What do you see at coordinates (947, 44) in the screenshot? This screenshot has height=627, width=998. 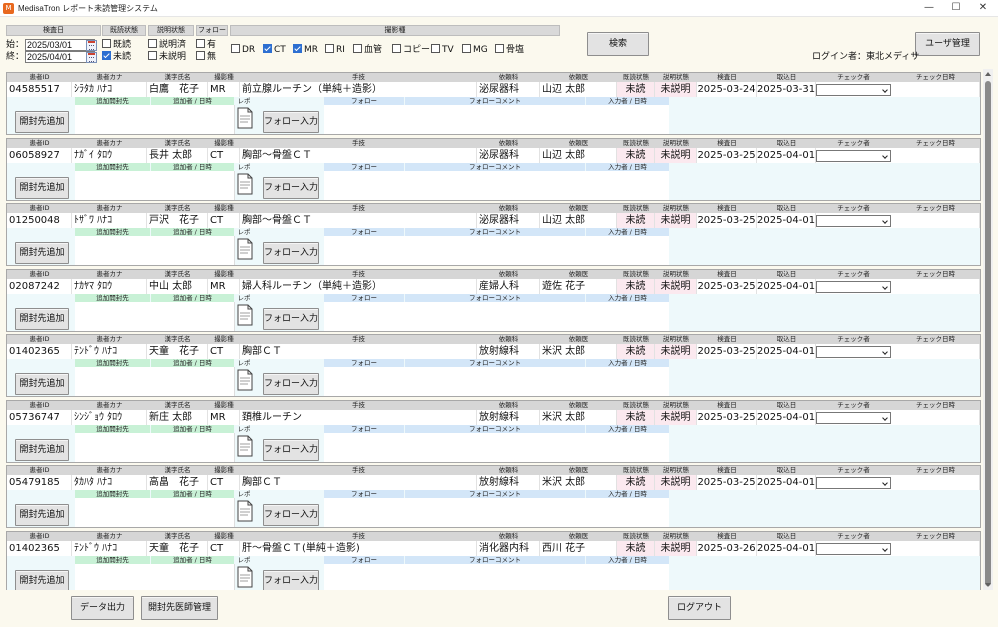 I see `user-management-button: ユーザ管理` at bounding box center [947, 44].